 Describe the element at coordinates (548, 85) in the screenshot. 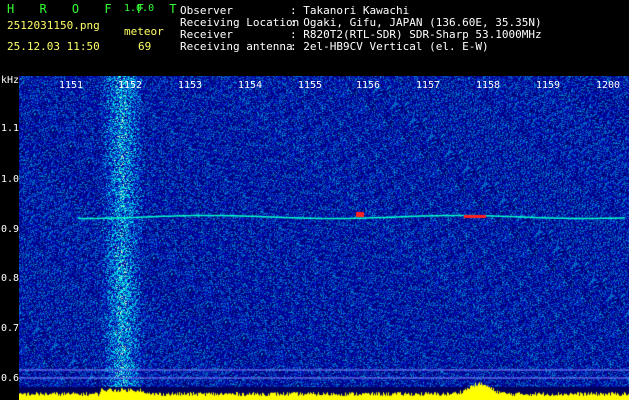

I see `x-tick-label: 1159` at that location.